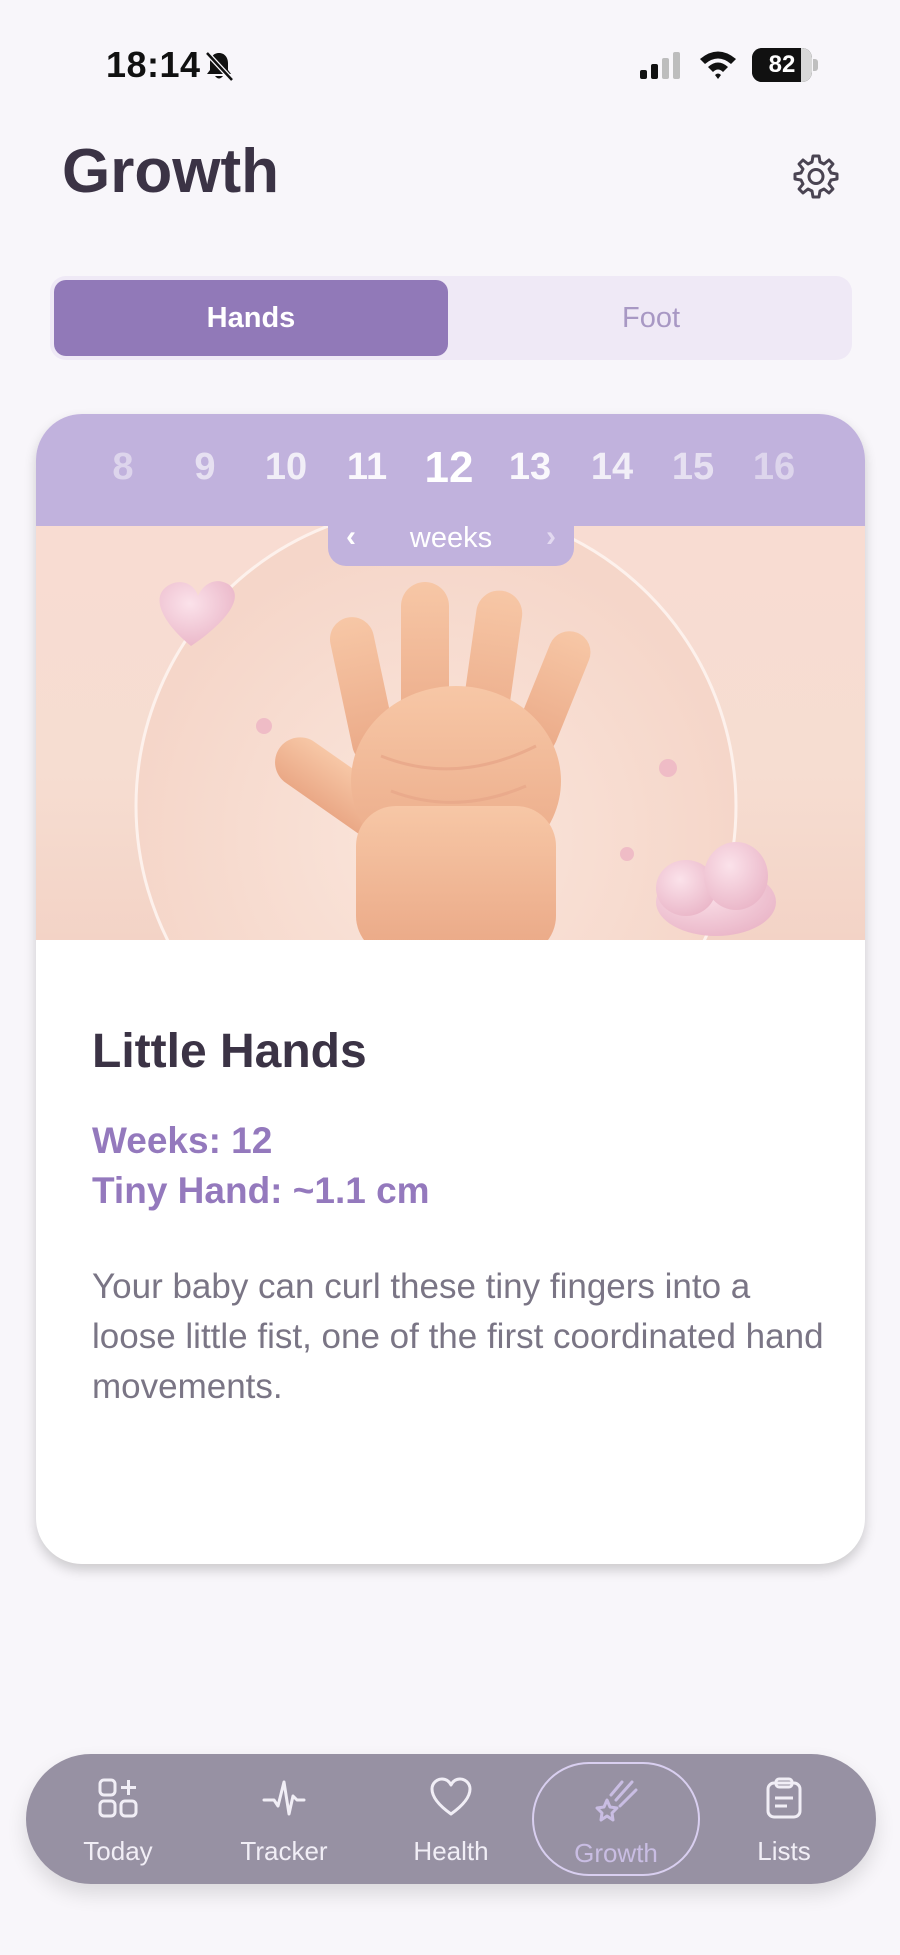 Image resolution: width=900 pixels, height=1955 pixels. Describe the element at coordinates (784, 1798) in the screenshot. I see `clipboard-icon` at that location.